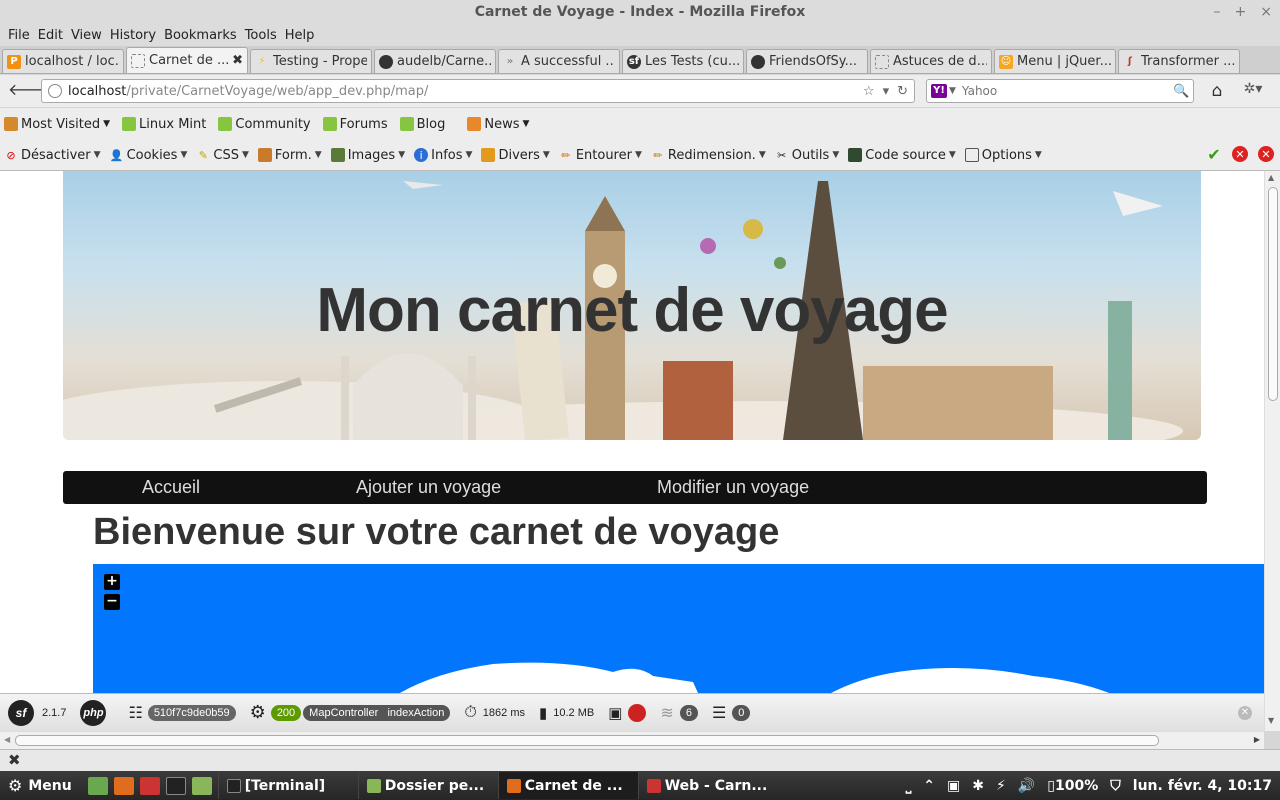  I want to click on pdf-launcher-icon, so click(149, 785).